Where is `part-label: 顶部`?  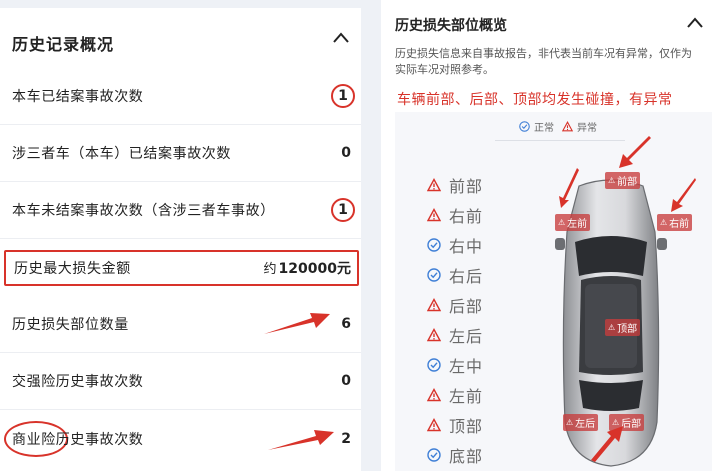 part-label: 顶部 is located at coordinates (466, 426).